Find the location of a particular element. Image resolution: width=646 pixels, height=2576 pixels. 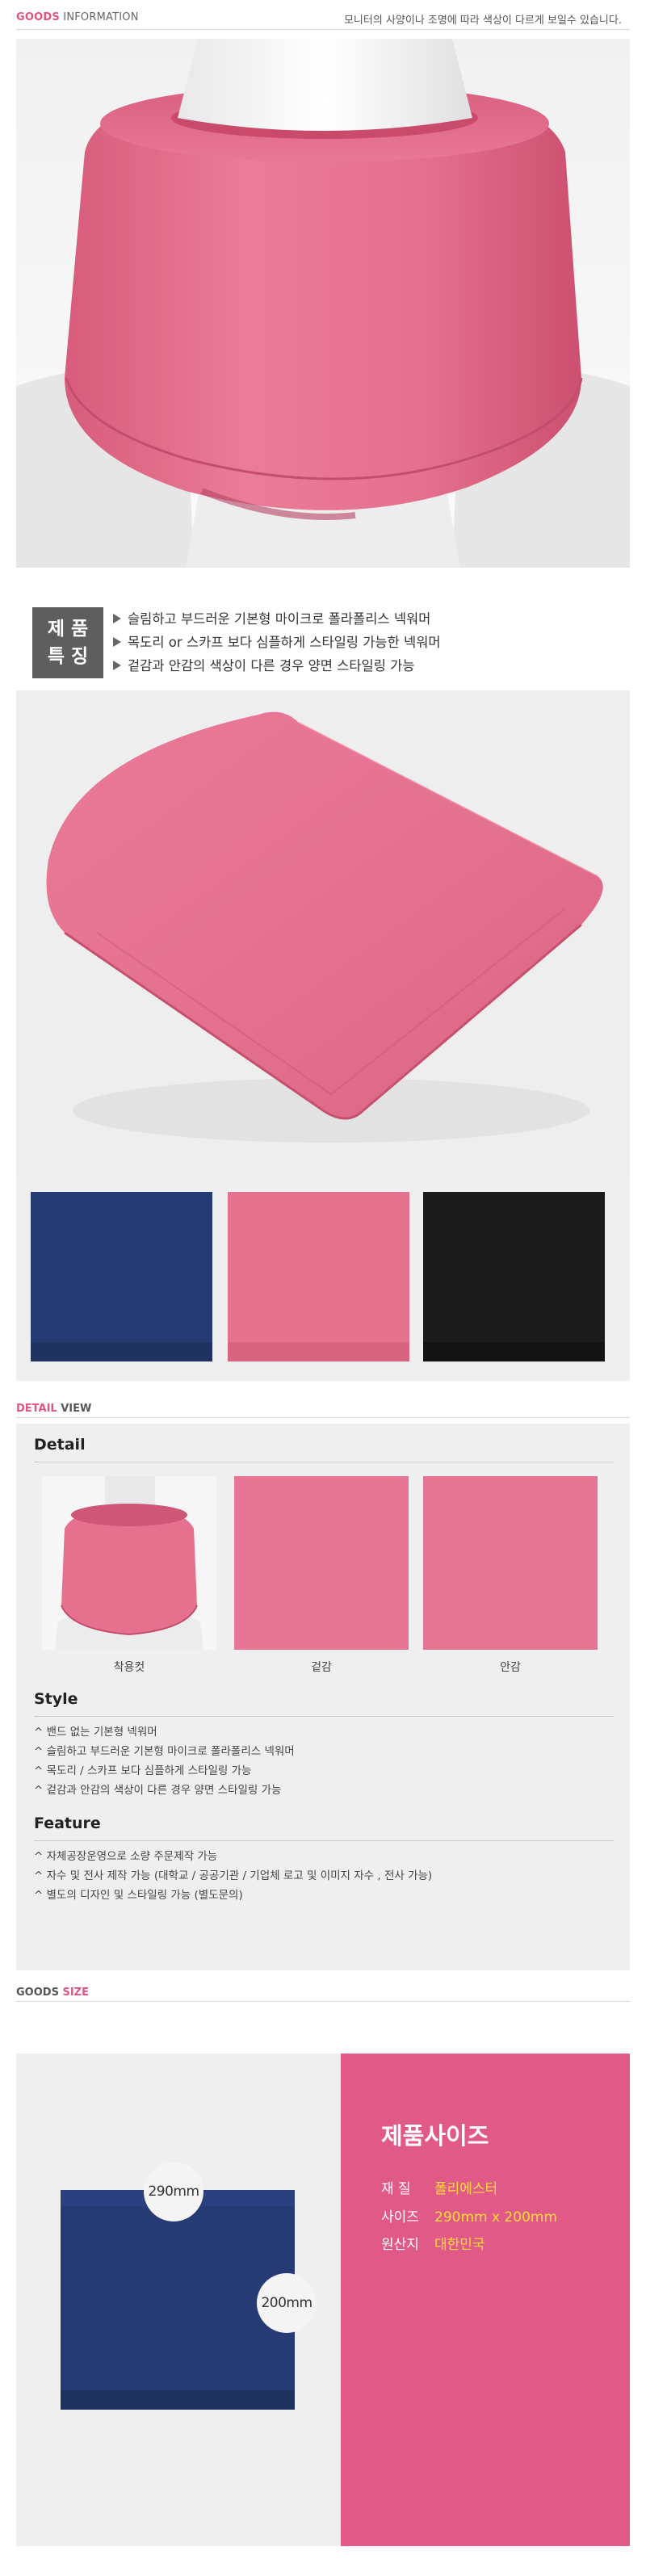

spec-key: 사이즈 is located at coordinates (400, 2217).